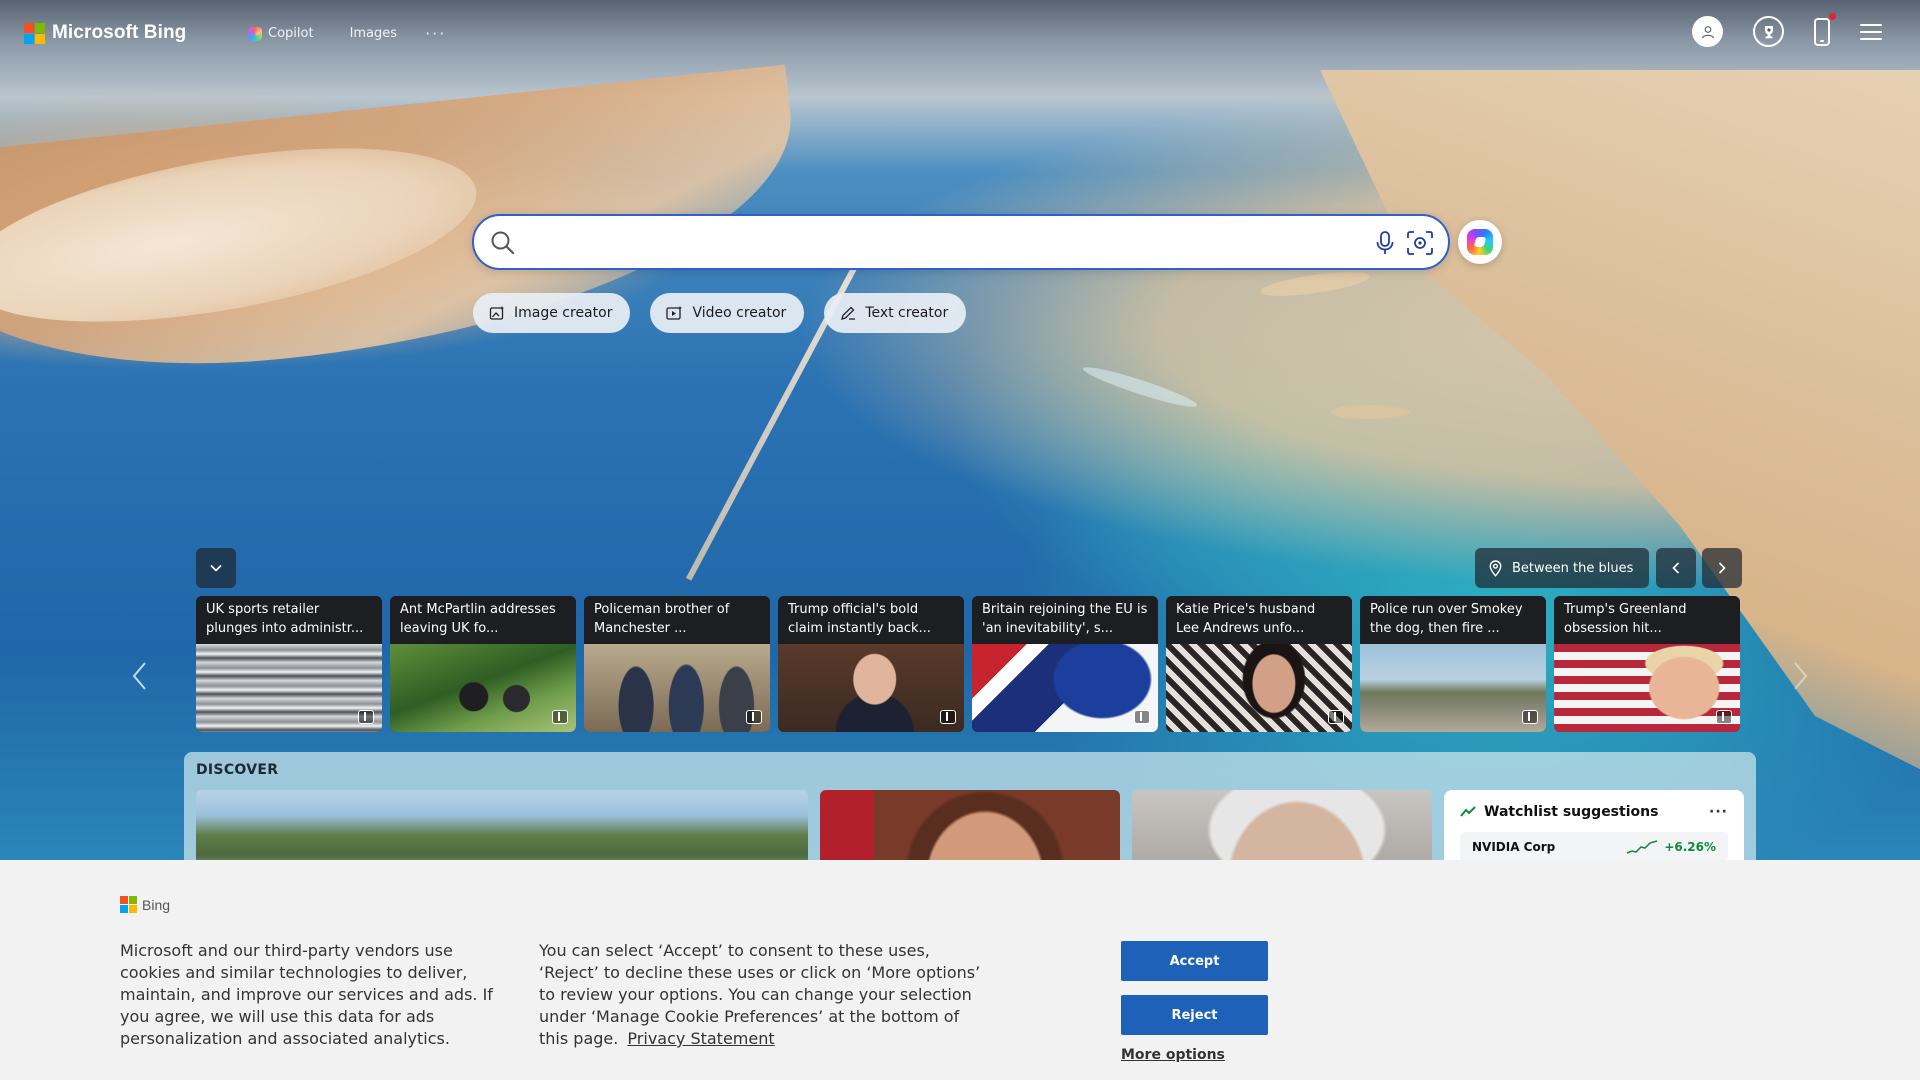 Image resolution: width=1920 pixels, height=1080 pixels. I want to click on copilot-search-button, so click(1480, 242).